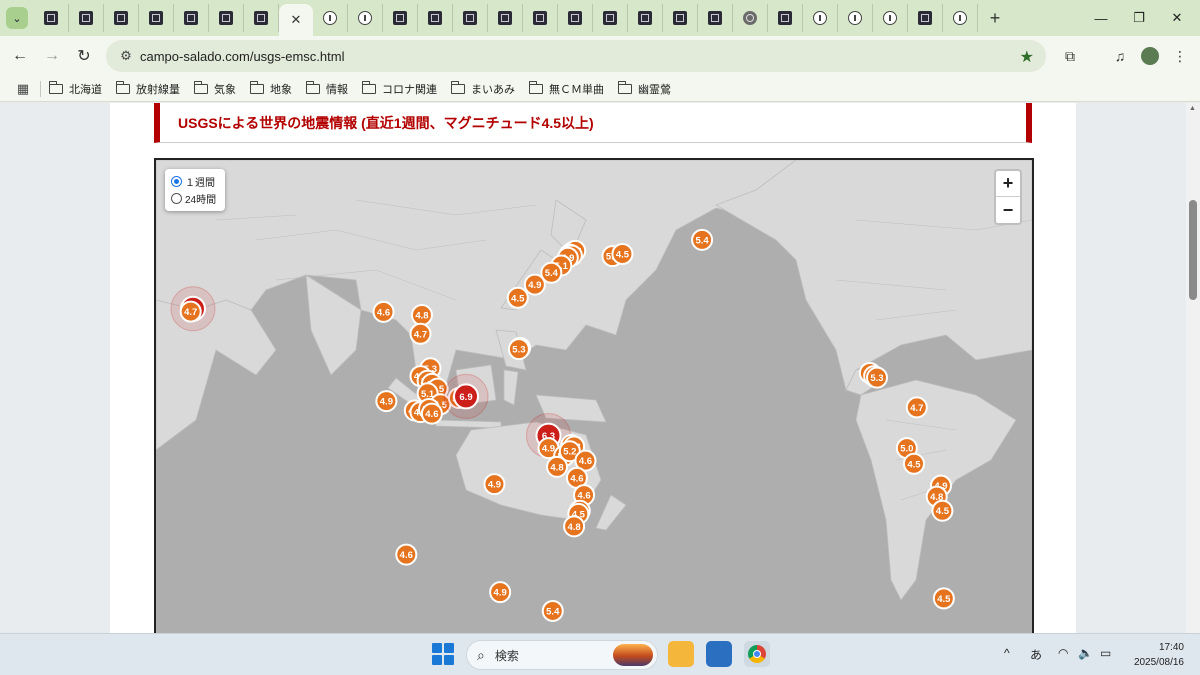 Image resolution: width=1200 pixels, height=675 pixels. I want to click on forward-button: →, so click(52, 56).